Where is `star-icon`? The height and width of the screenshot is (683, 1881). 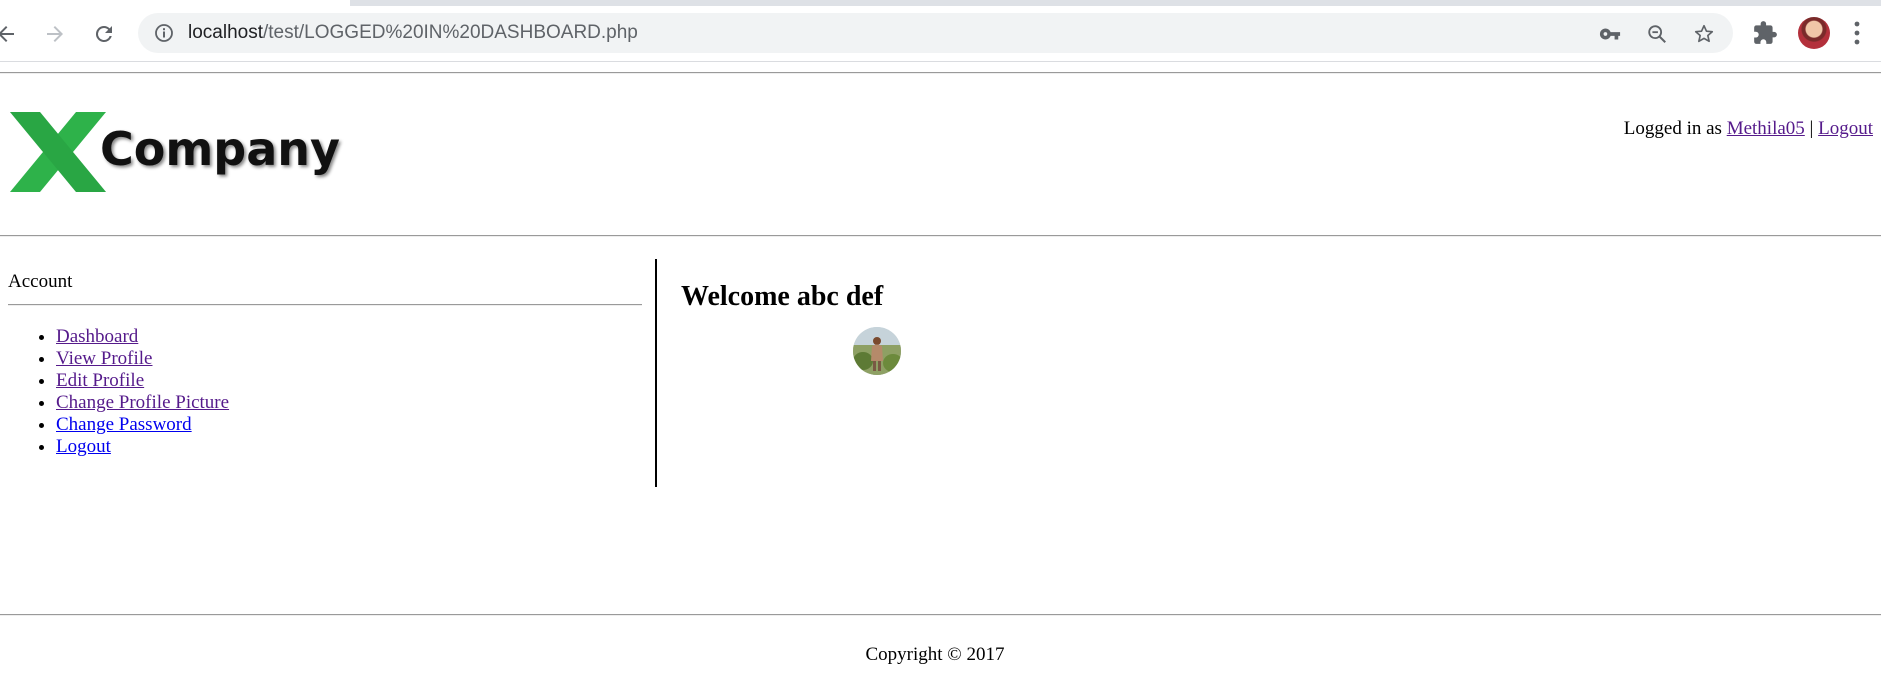 star-icon is located at coordinates (1704, 34).